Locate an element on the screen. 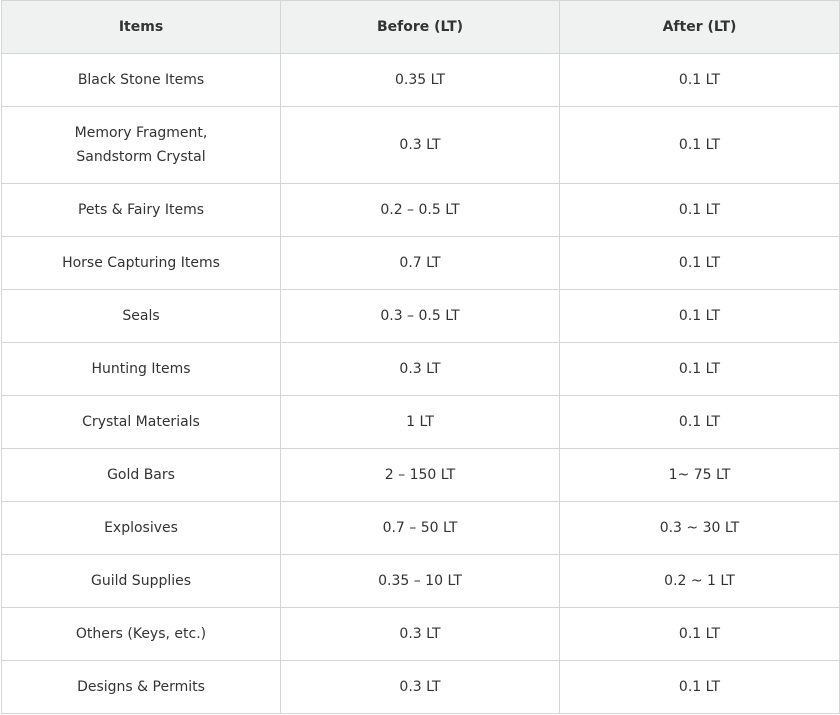 The height and width of the screenshot is (715, 840). item-cell: Explosives is located at coordinates (141, 528).